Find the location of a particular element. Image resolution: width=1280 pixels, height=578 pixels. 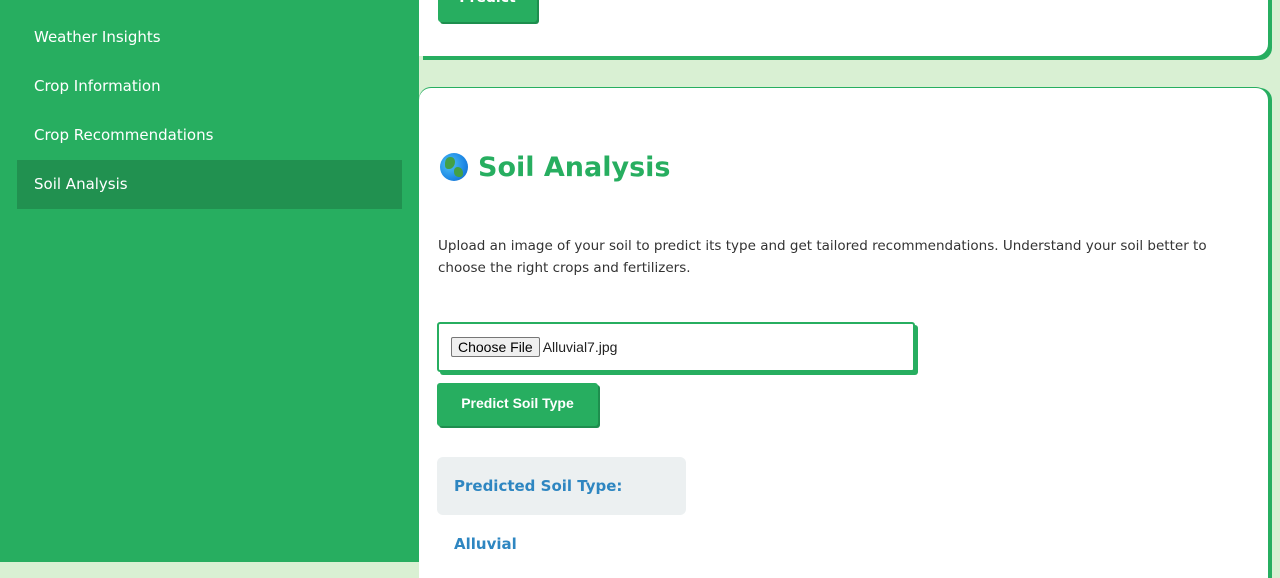

sidebar-item-weather-insights: Weather Insights is located at coordinates (209, 37).